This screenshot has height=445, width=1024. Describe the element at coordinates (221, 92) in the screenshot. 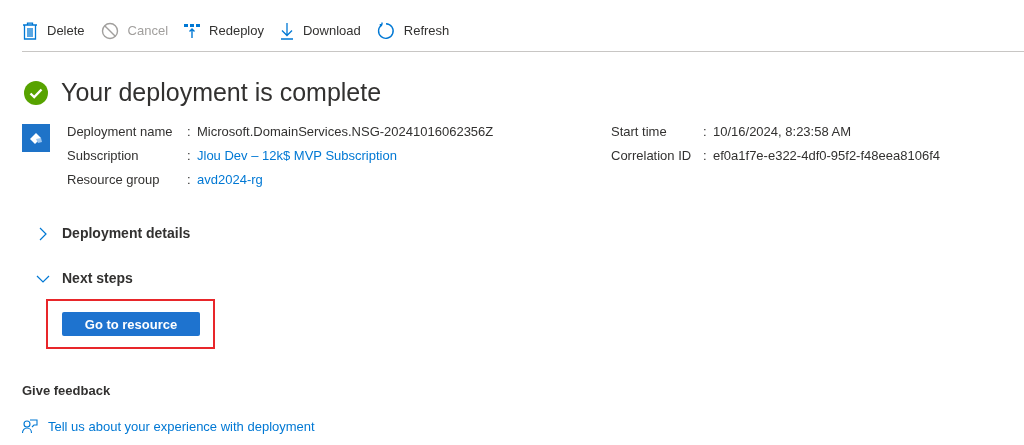

I see `page-title: Your deployment is complete` at that location.